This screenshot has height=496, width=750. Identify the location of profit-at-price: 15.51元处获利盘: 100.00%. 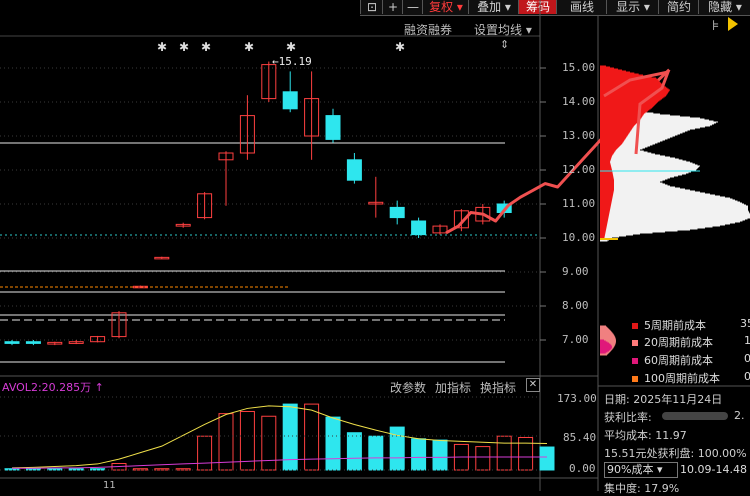
(675, 453).